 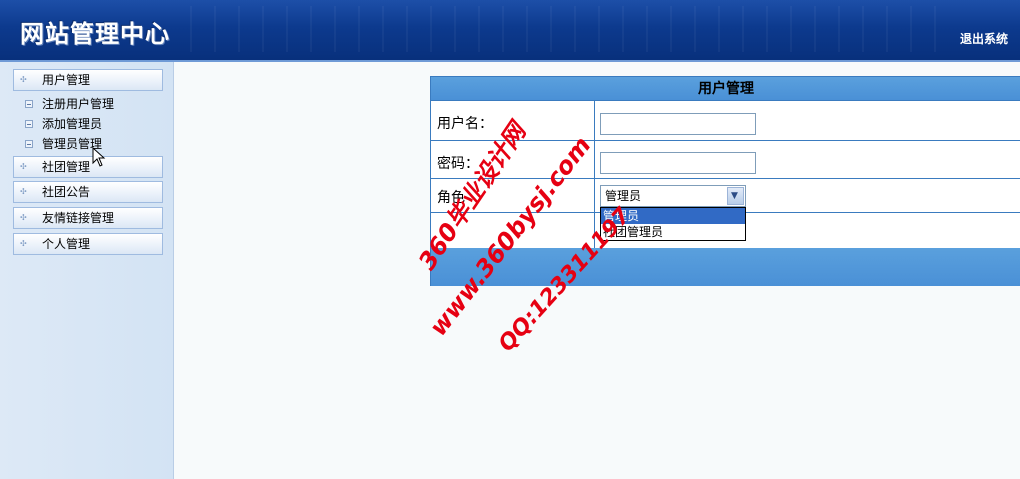 I want to click on role-option-club-admin: 社团管理员, so click(x=673, y=232).